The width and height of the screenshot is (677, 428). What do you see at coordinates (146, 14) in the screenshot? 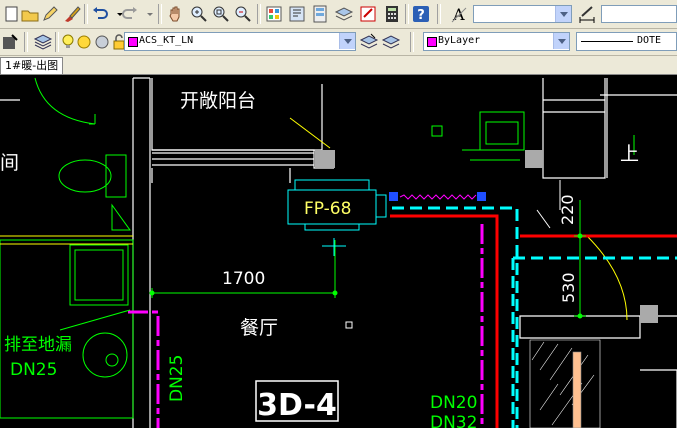
I see `redo-dropdown-icon` at bounding box center [146, 14].